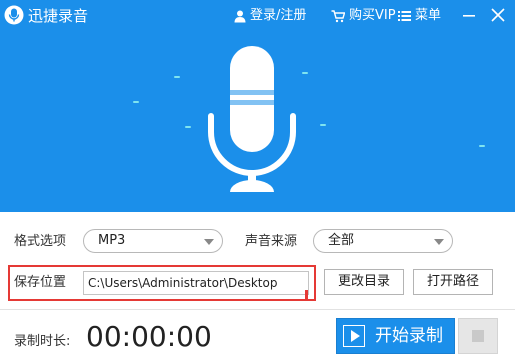 The width and height of the screenshot is (515, 355). What do you see at coordinates (271, 241) in the screenshot?
I see `source-label: 声音来源` at bounding box center [271, 241].